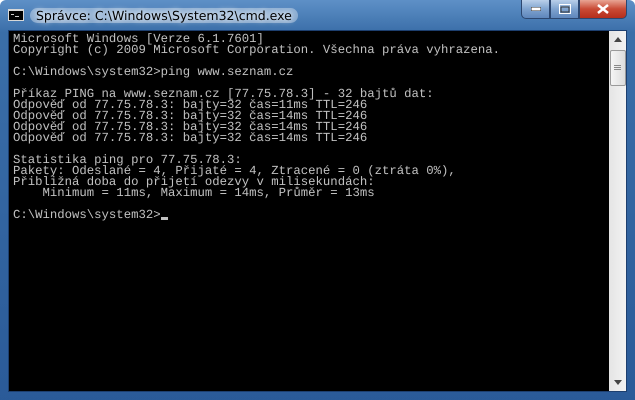 This screenshot has width=635, height=400. I want to click on maximize-button, so click(564, 9).